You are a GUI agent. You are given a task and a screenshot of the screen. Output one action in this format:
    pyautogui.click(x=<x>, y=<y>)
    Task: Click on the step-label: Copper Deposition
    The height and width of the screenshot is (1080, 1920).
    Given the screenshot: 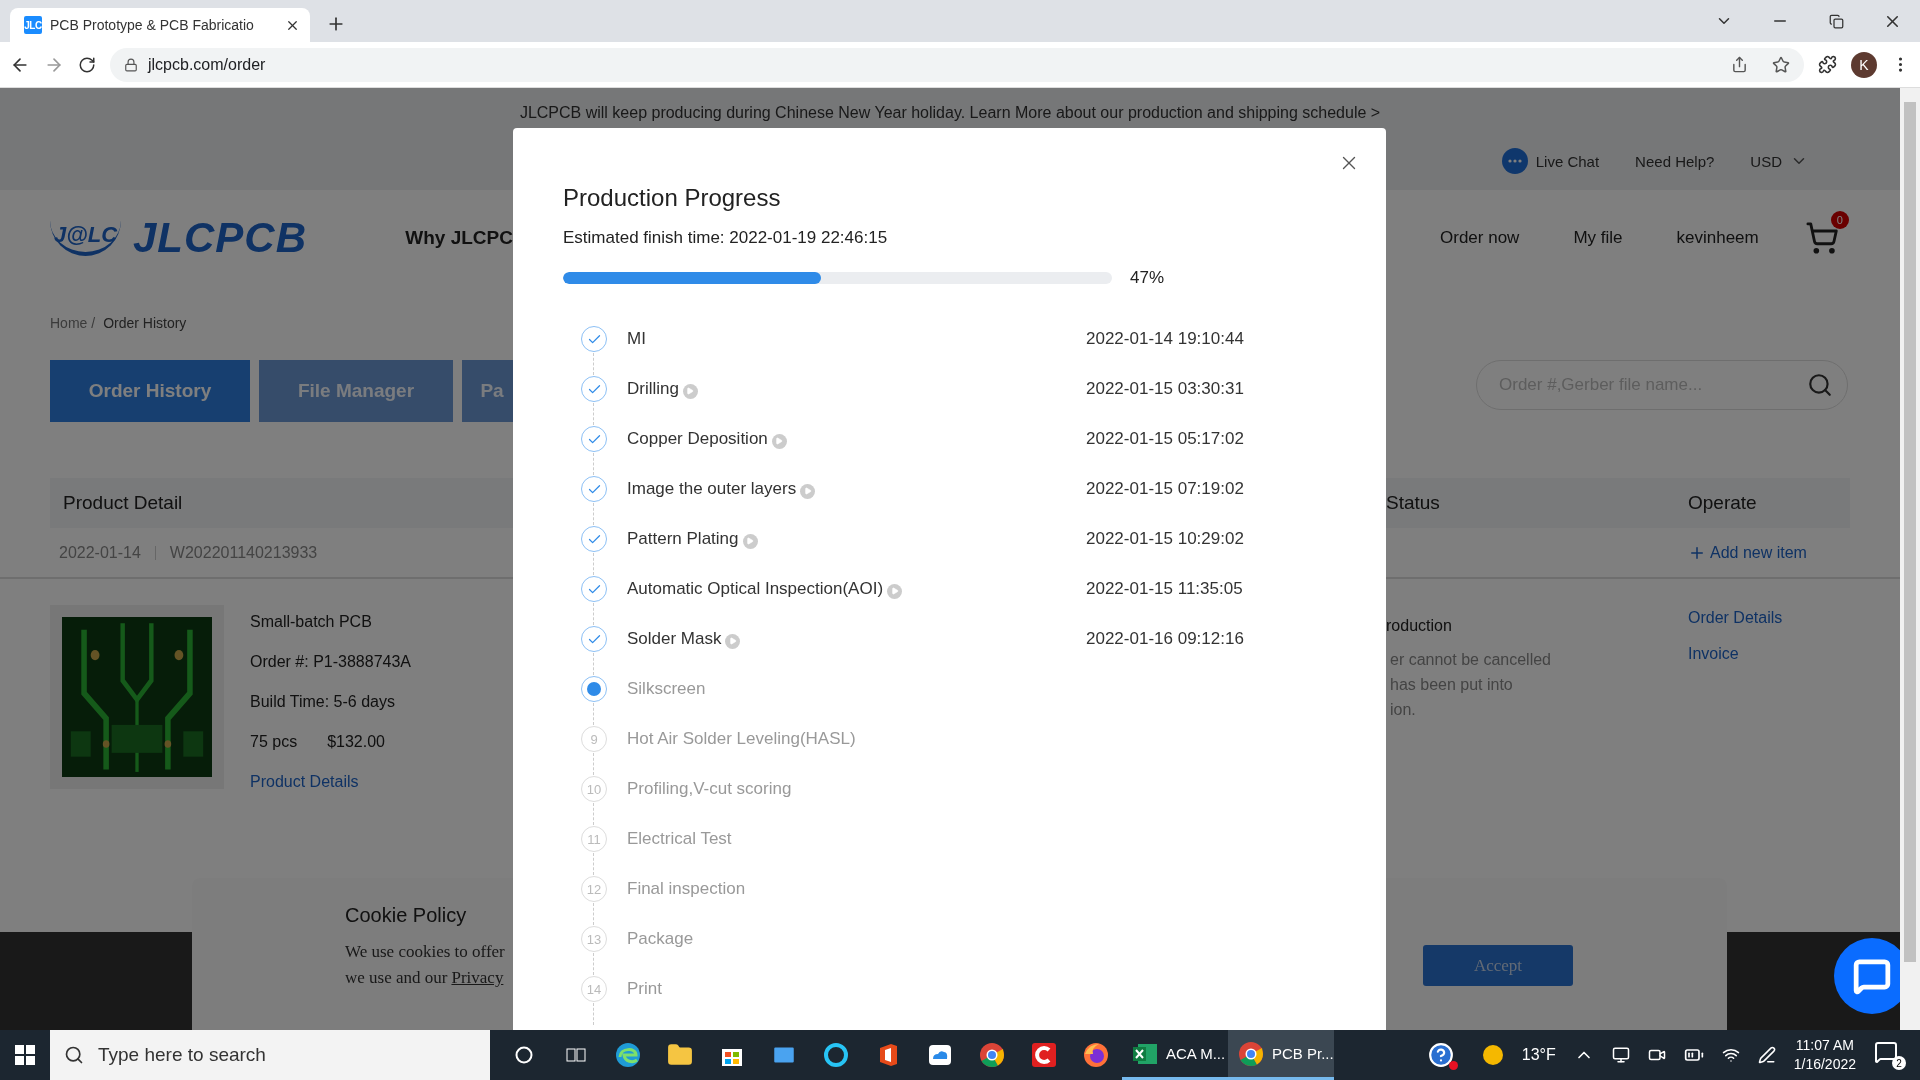 What is the action you would take?
    pyautogui.click(x=697, y=439)
    